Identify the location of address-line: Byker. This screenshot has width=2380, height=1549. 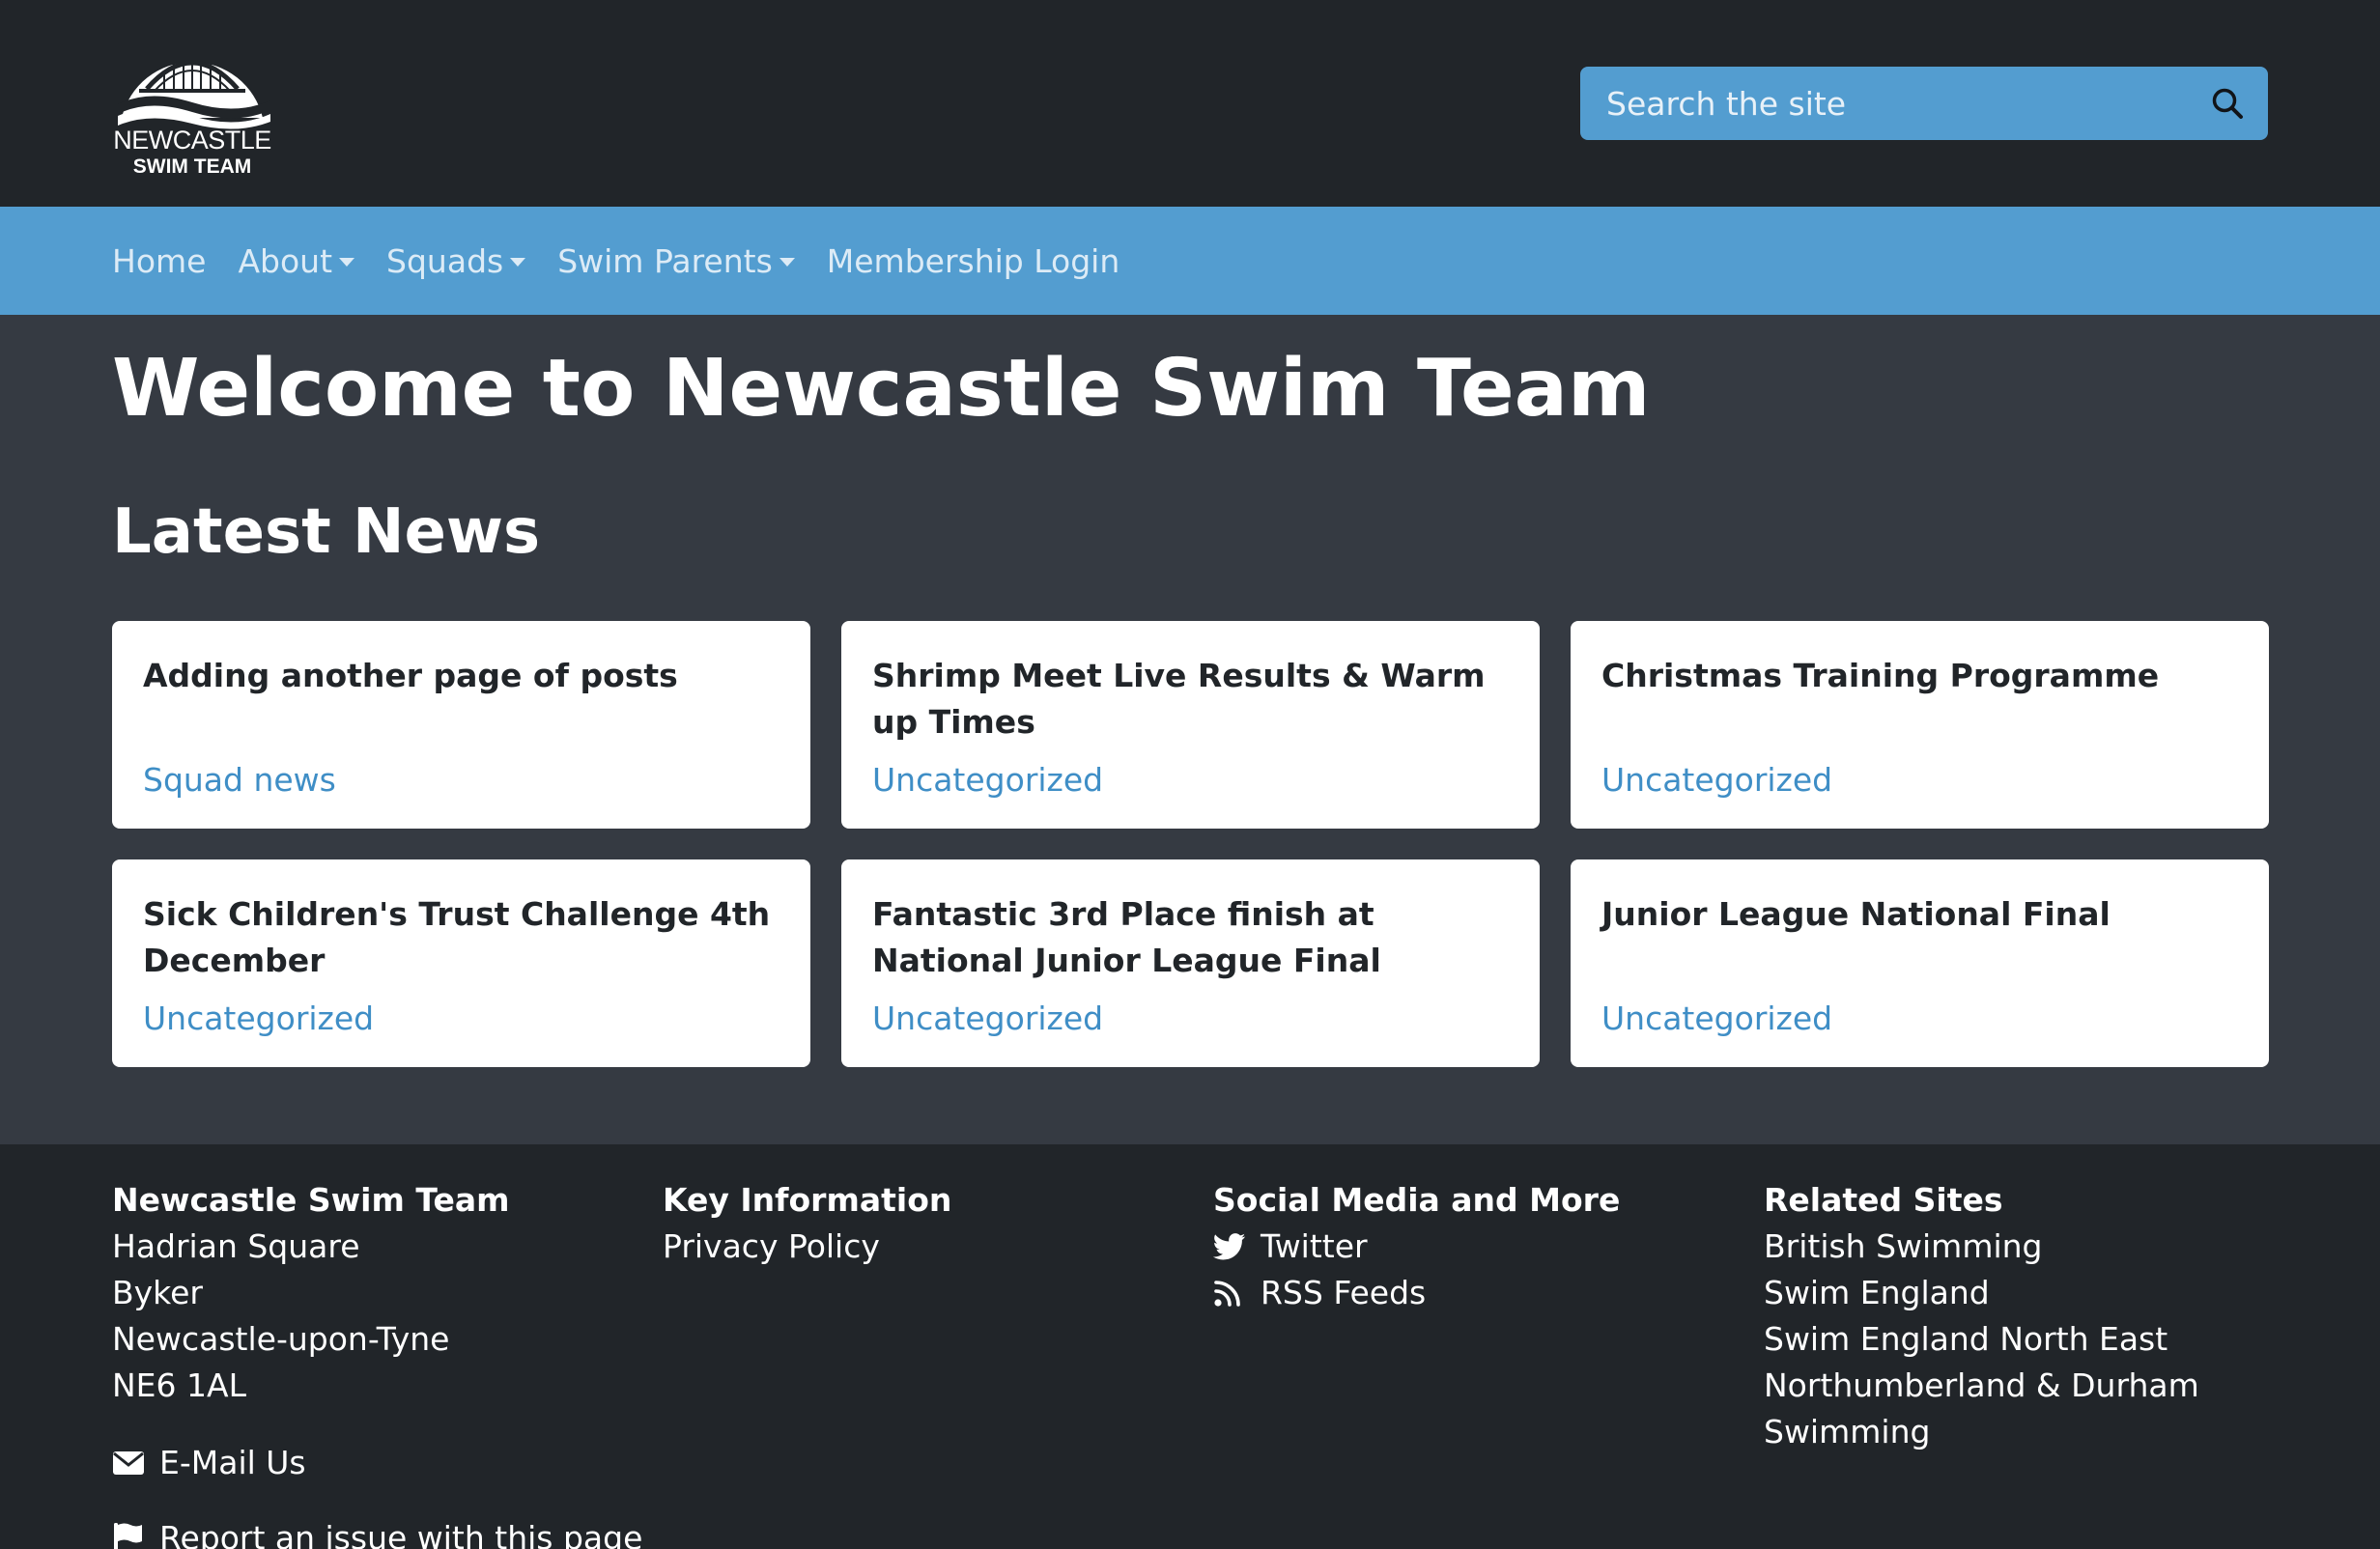
(157, 1292).